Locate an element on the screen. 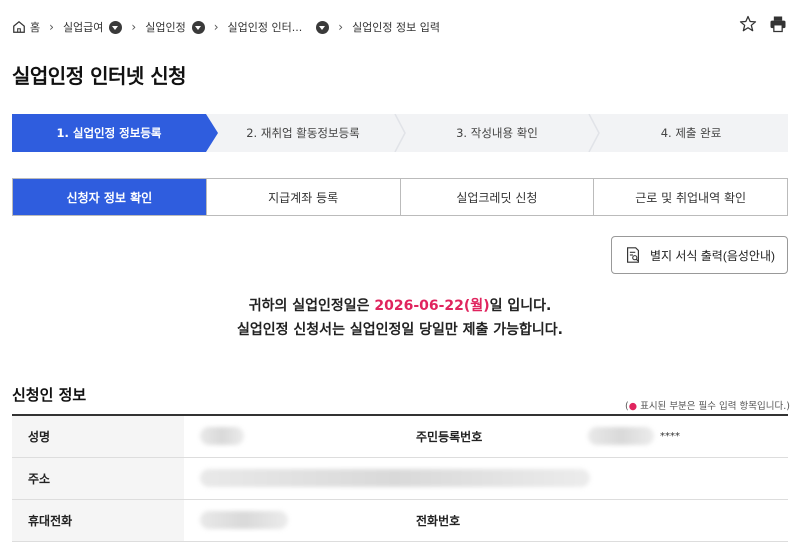 This screenshot has width=800, height=560. printer-icon is located at coordinates (778, 24).